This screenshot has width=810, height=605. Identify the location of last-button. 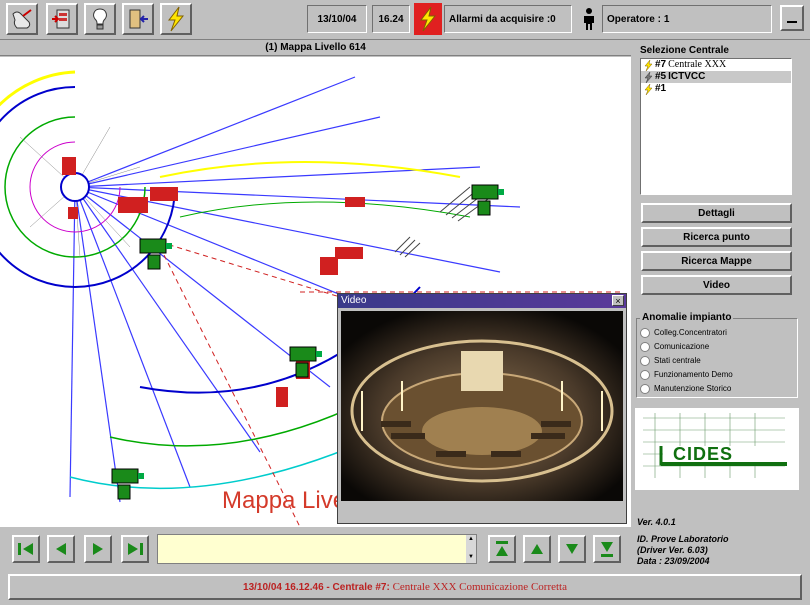
(135, 549).